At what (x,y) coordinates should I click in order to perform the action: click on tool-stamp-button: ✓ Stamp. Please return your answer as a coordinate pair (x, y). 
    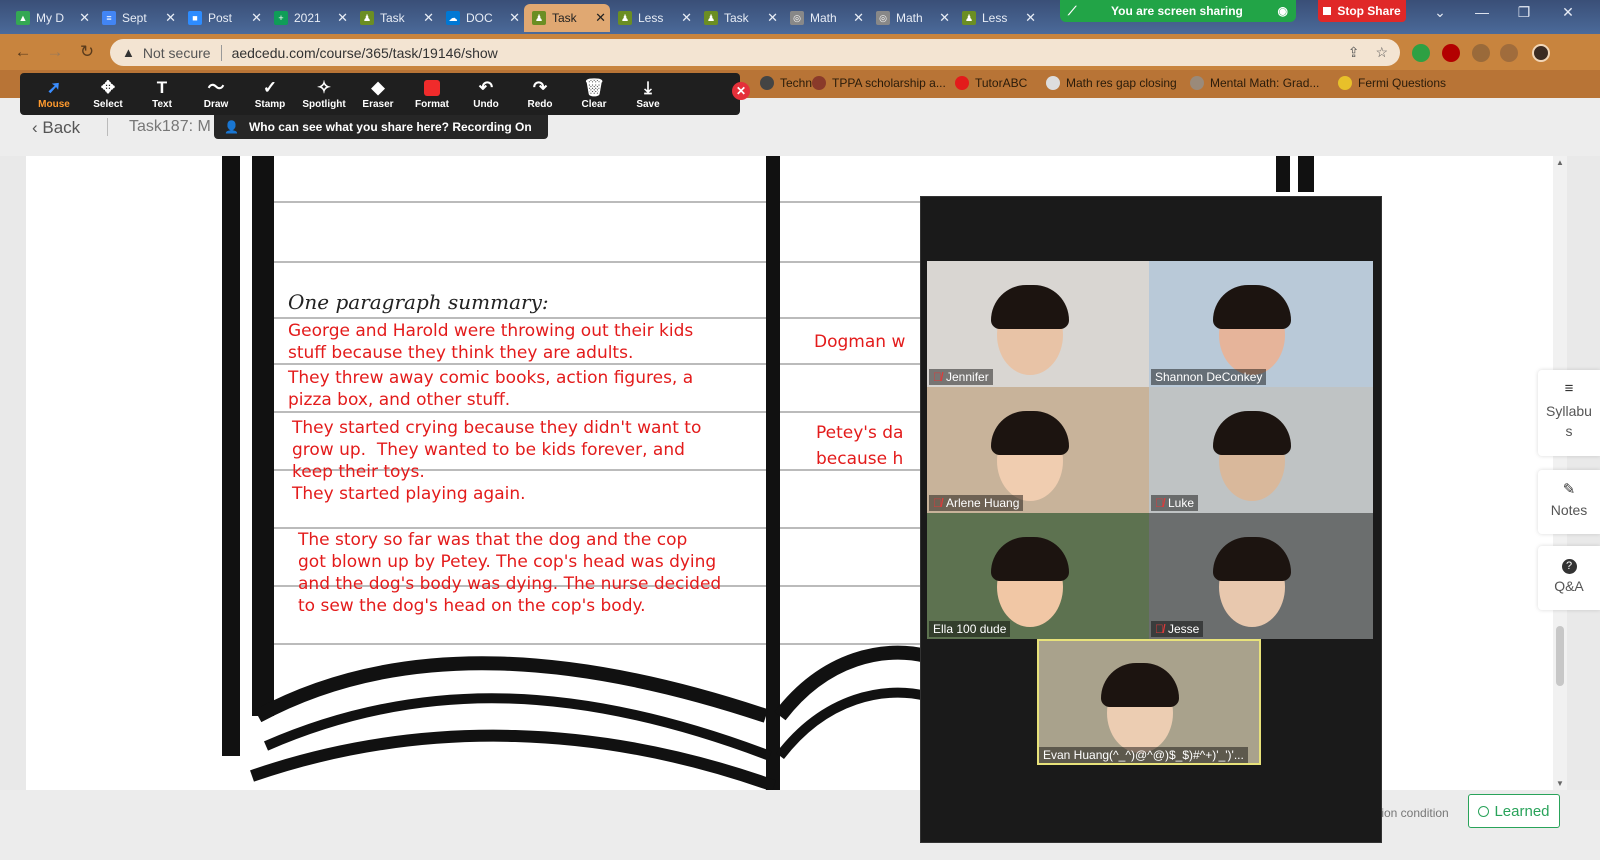
    Looking at the image, I should click on (270, 93).